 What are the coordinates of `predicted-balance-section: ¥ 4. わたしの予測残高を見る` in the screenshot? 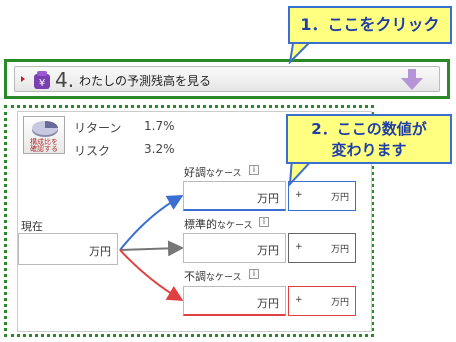 It's located at (227, 79).